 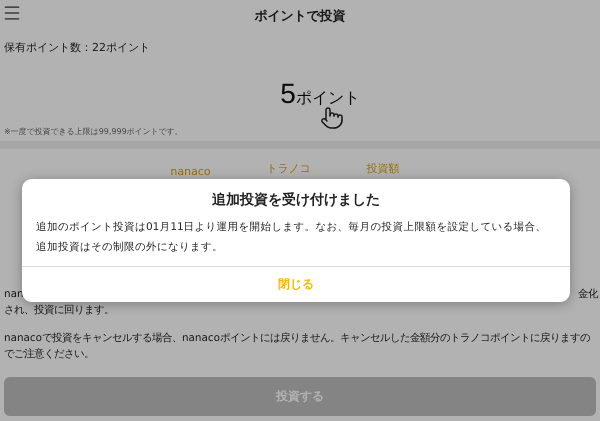 I want to click on dialog-message: 追加のポイント投資は01月11日より運用を開始します。なお、毎月の投資上限額を設定している場合、追加投資はその制限の外になります。, so click(x=291, y=237).